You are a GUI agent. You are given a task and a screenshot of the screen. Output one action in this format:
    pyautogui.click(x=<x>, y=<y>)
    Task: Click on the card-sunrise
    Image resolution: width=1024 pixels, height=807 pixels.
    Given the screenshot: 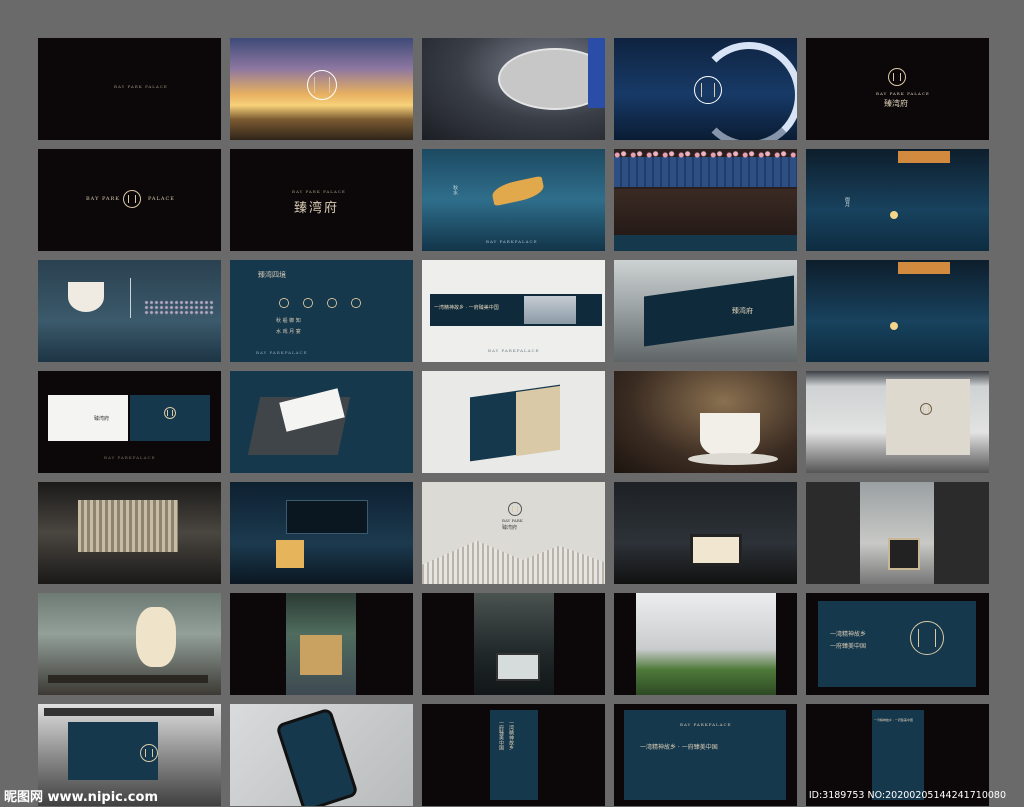 What is the action you would take?
    pyautogui.click(x=321, y=89)
    